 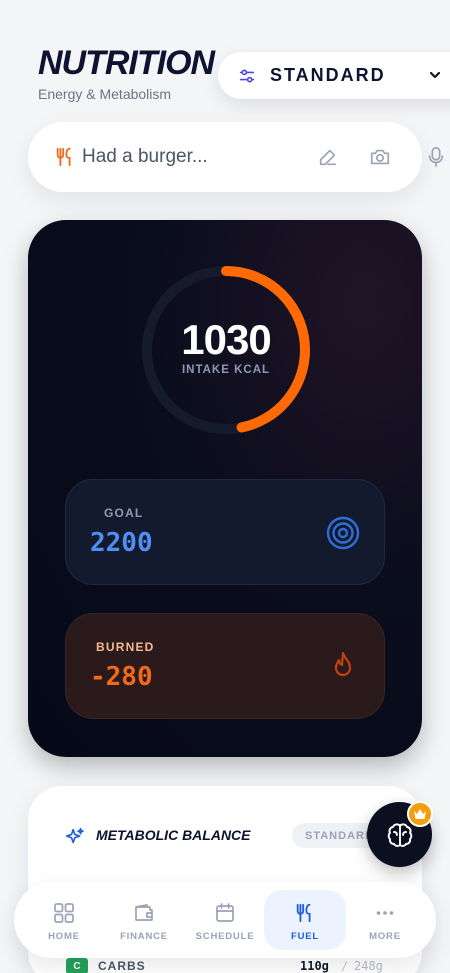 I want to click on chevron-down-icon, so click(x=435, y=75).